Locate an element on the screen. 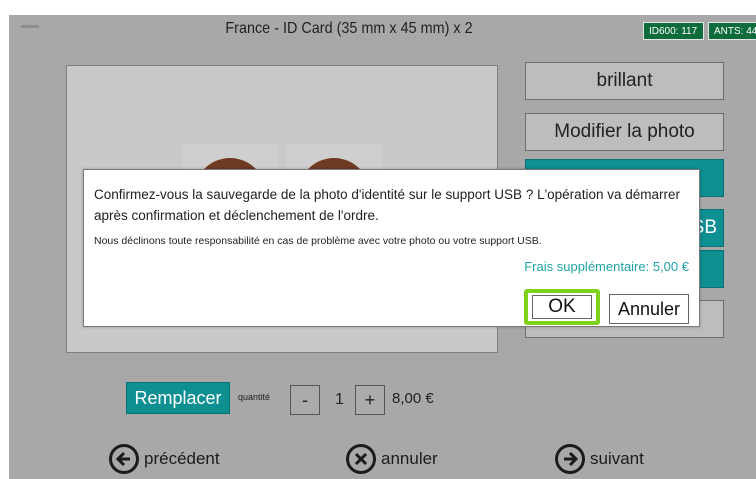  status-badge-ants: ANTS: 44 is located at coordinates (732, 31).